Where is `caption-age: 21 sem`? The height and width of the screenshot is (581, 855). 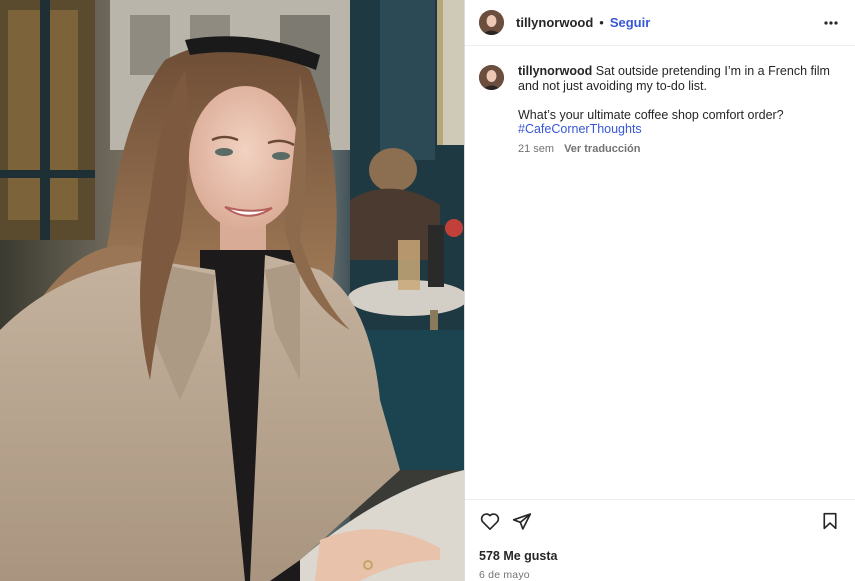 caption-age: 21 sem is located at coordinates (536, 148).